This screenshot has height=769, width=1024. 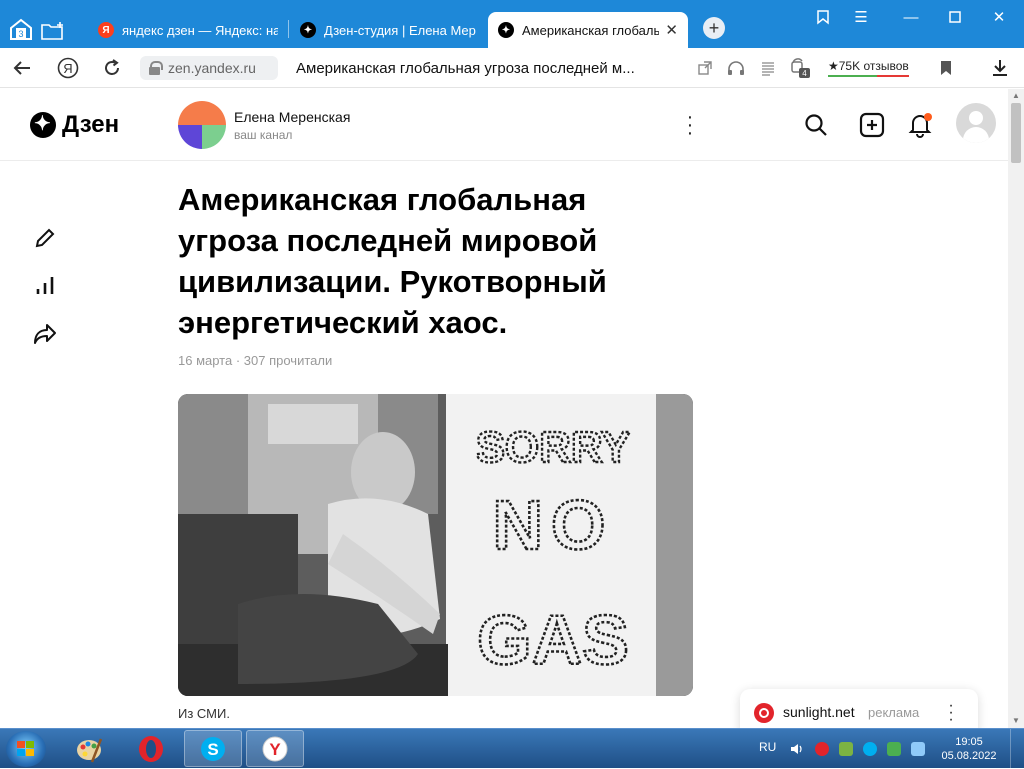 I want to click on tabs-home-icon: 3, so click(x=21, y=29).